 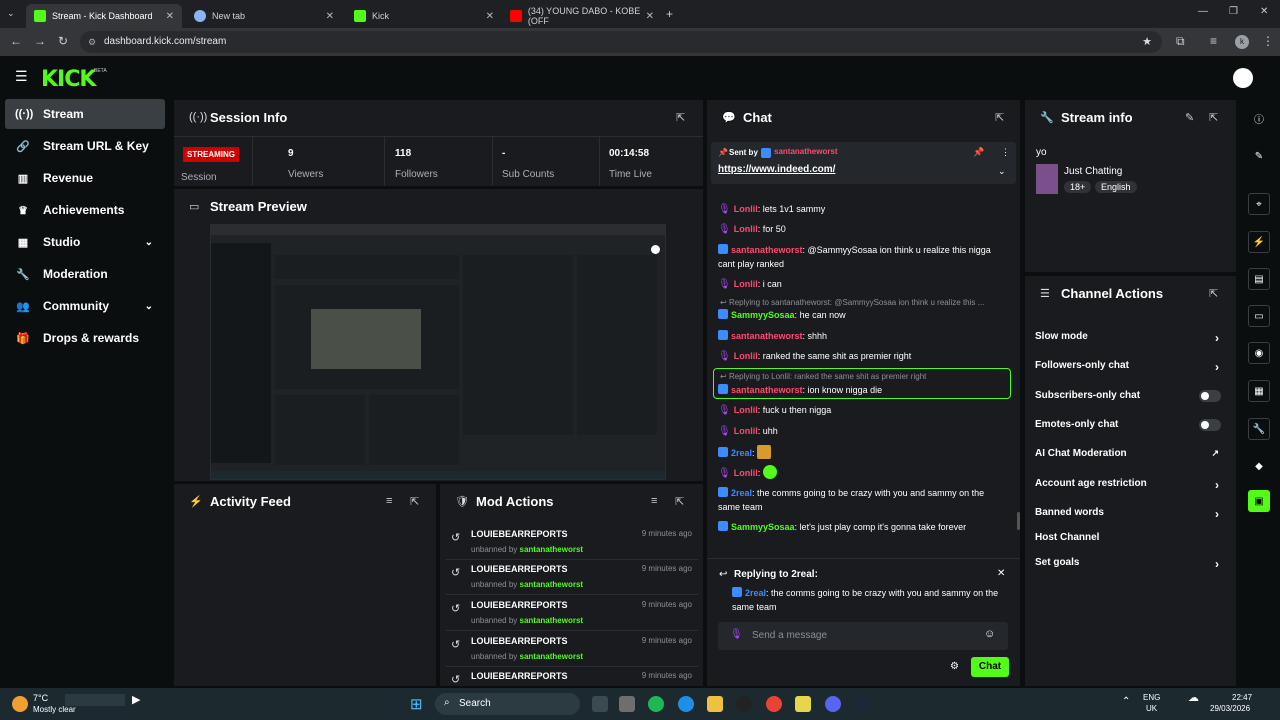 What do you see at coordinates (990, 667) in the screenshot?
I see `send-chat-button: Chat` at bounding box center [990, 667].